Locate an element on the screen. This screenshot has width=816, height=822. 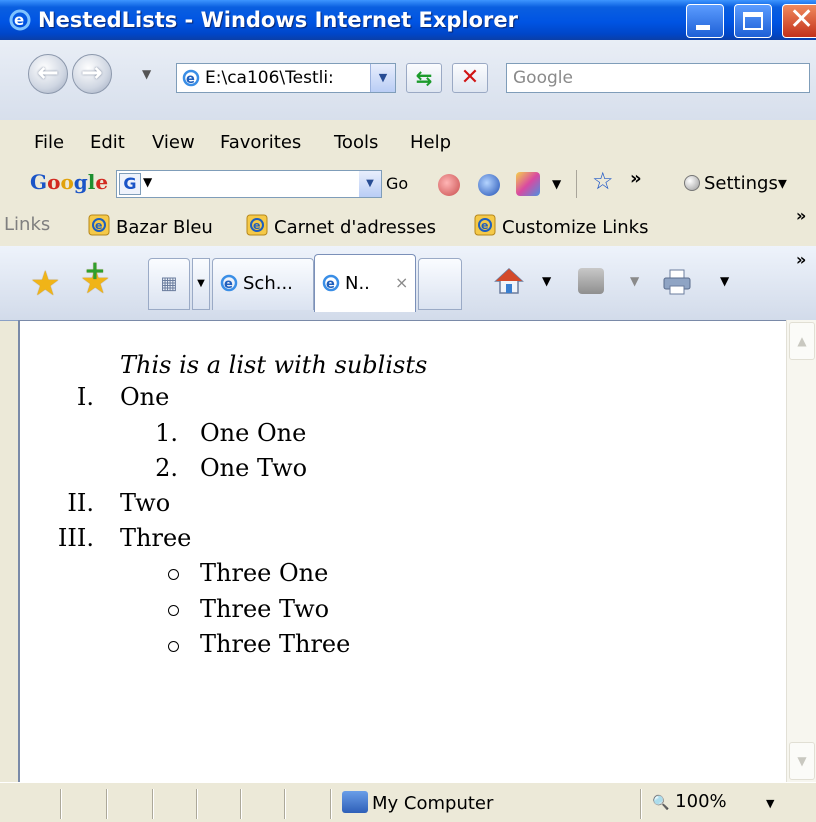
tab-nestedlists-active: e N.. × is located at coordinates (365, 283).